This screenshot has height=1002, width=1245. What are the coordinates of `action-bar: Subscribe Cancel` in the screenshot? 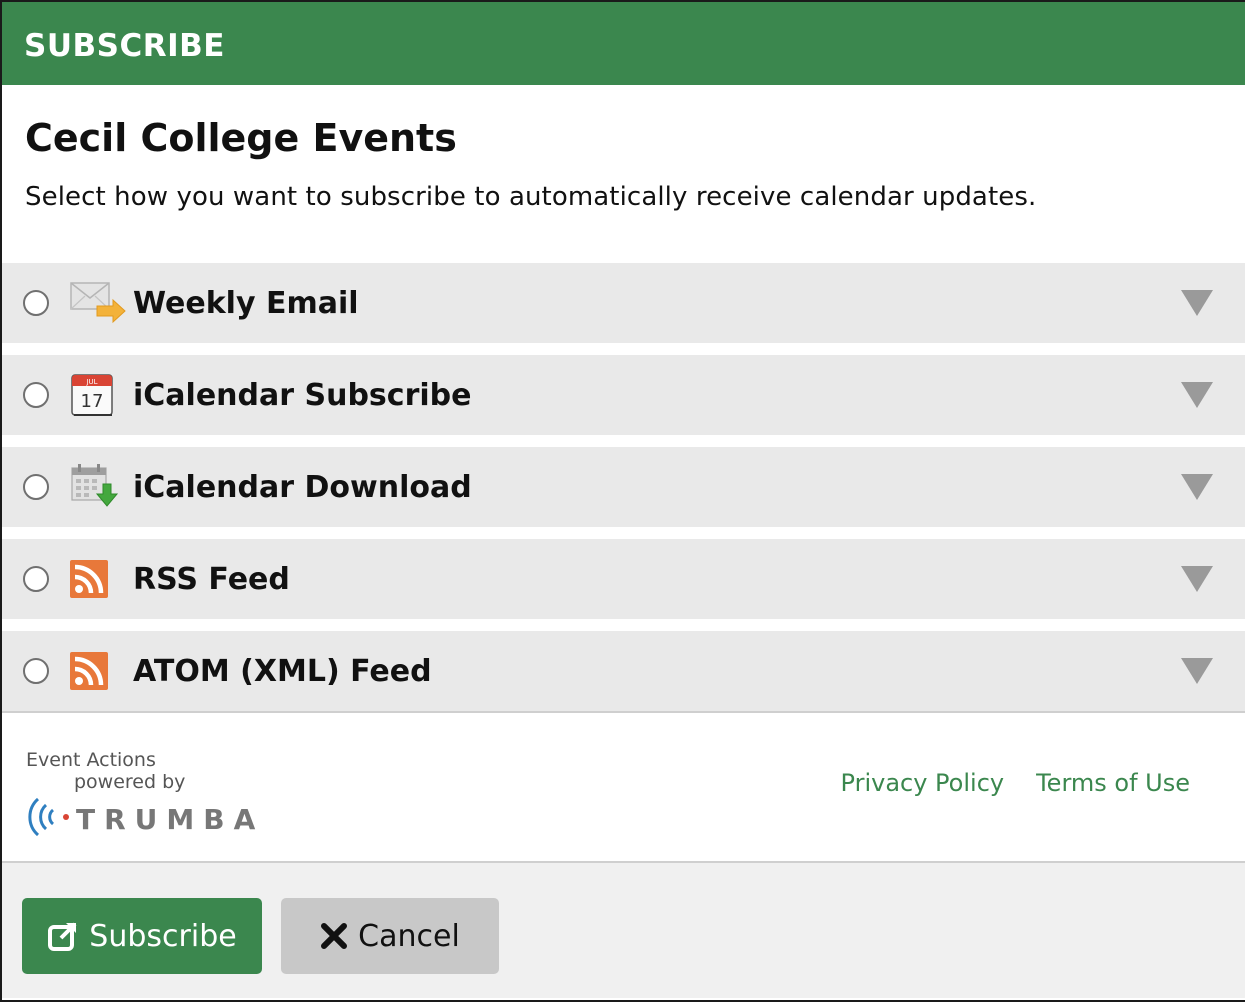 It's located at (623, 930).